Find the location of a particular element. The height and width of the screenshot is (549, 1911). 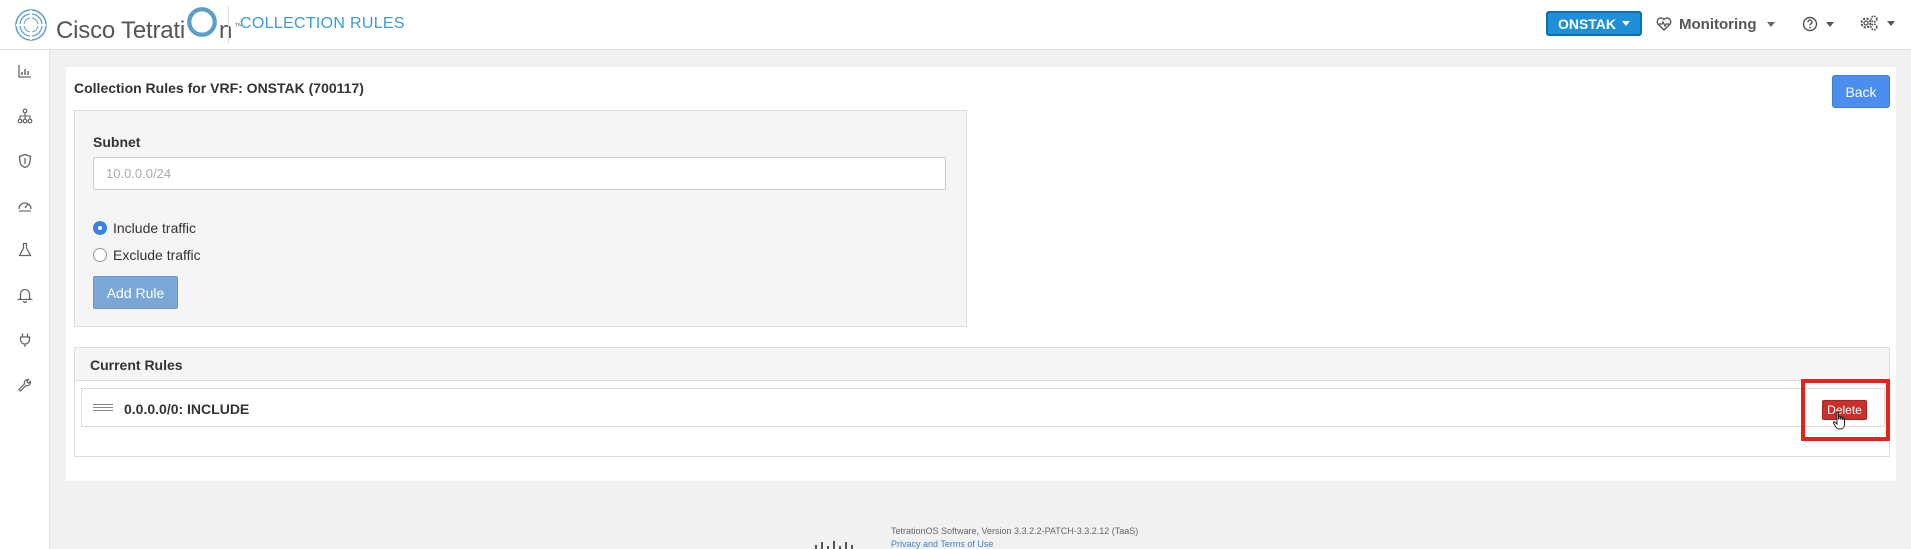

help-icon is located at coordinates (1810, 24).